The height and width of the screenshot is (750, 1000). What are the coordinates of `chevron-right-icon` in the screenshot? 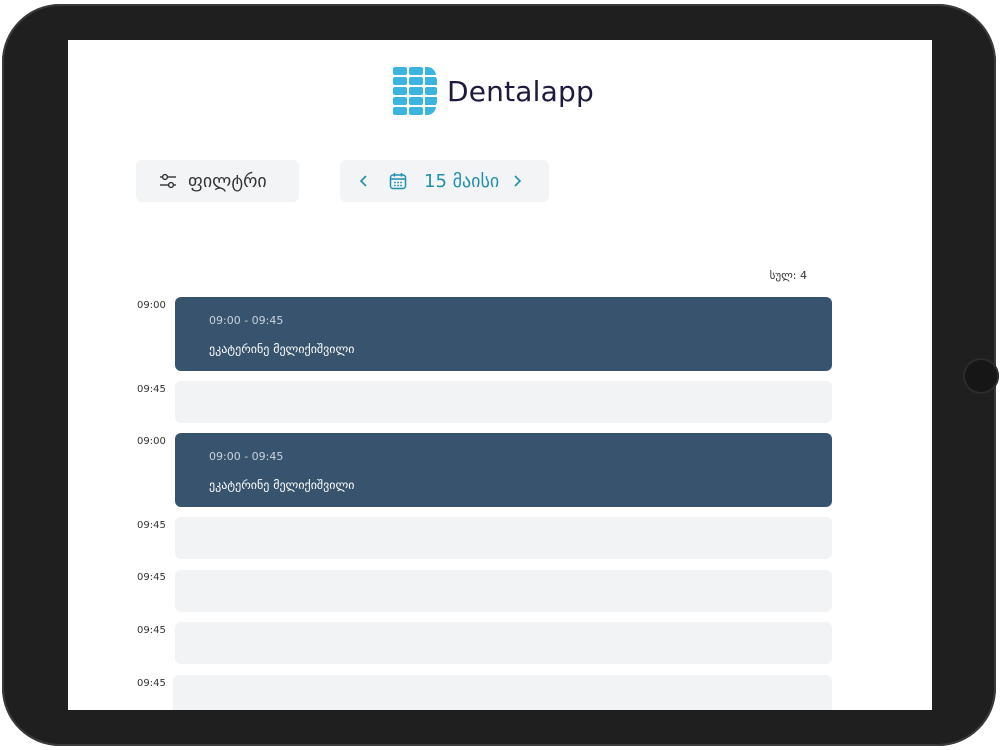 It's located at (518, 181).